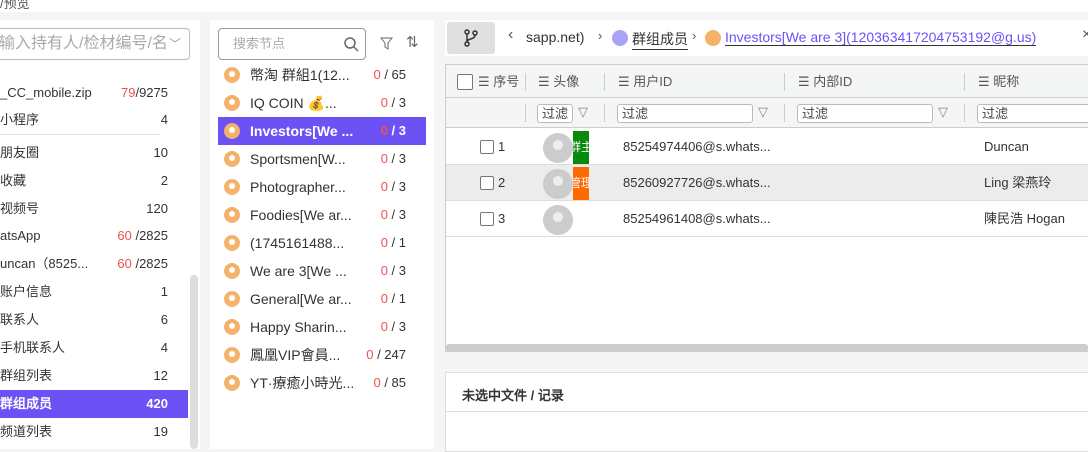 The height and width of the screenshot is (452, 1088). I want to click on row-index: 3, so click(502, 218).